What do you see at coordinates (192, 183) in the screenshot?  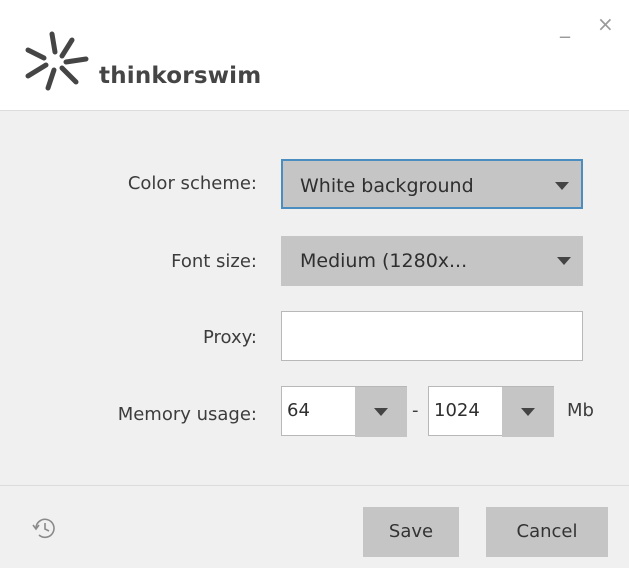 I see `color-scheme-label: Color scheme:` at bounding box center [192, 183].